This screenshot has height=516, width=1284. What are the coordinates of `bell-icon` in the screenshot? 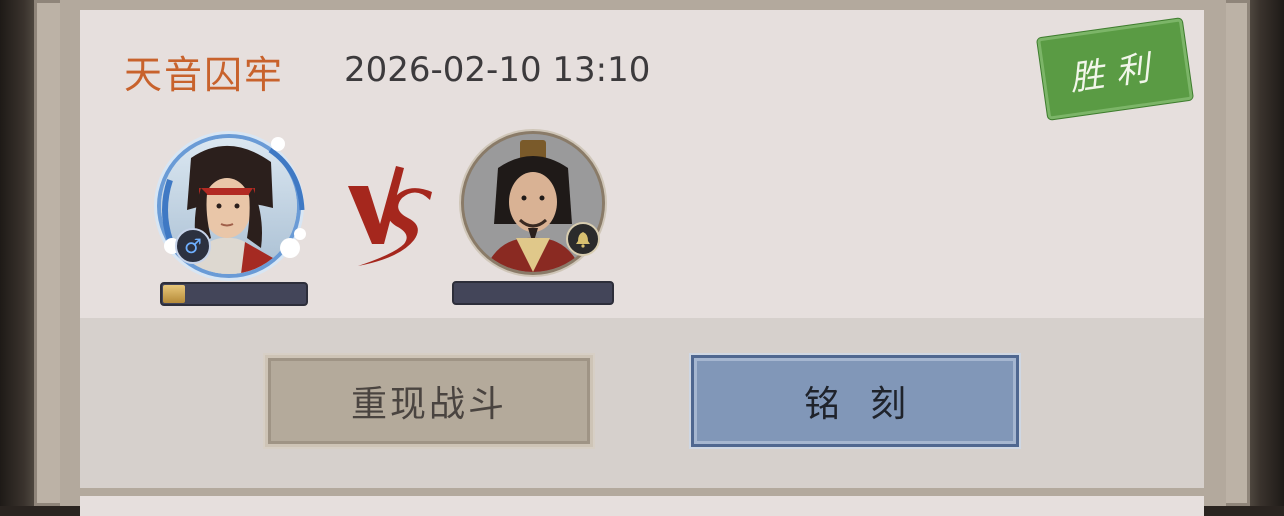 It's located at (583, 239).